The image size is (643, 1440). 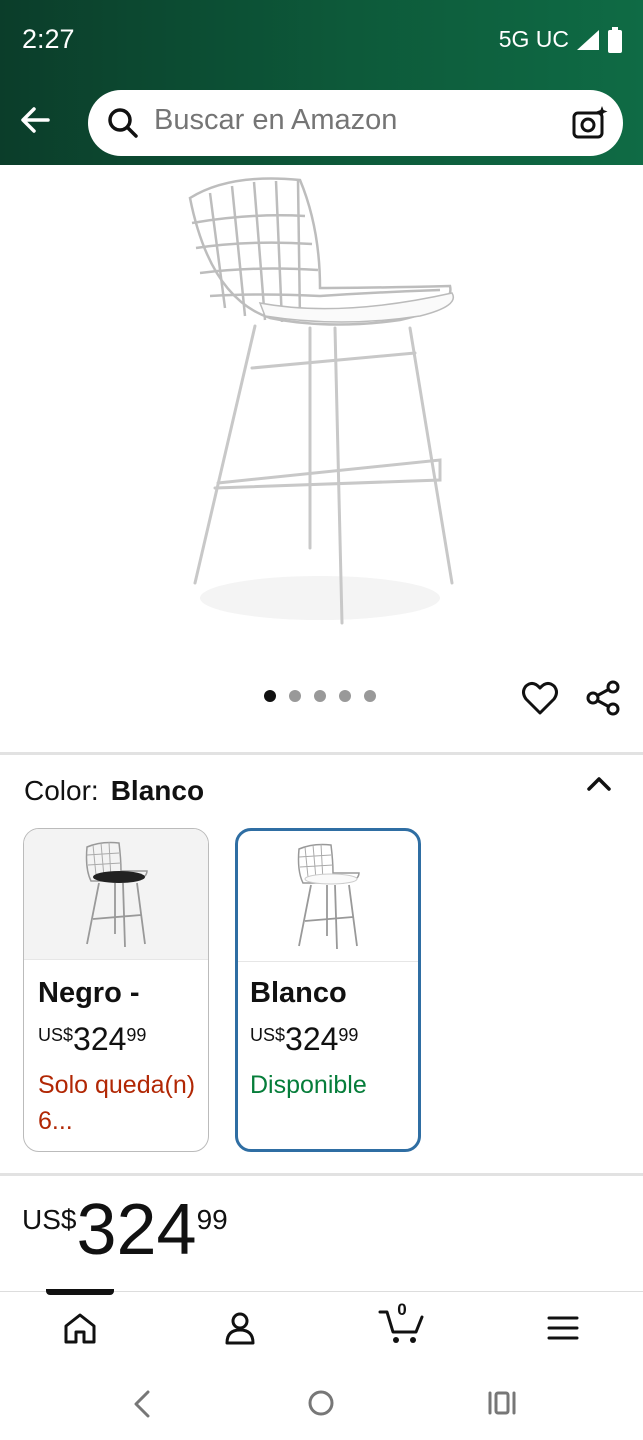 I want to click on search-bar, so click(x=355, y=123).